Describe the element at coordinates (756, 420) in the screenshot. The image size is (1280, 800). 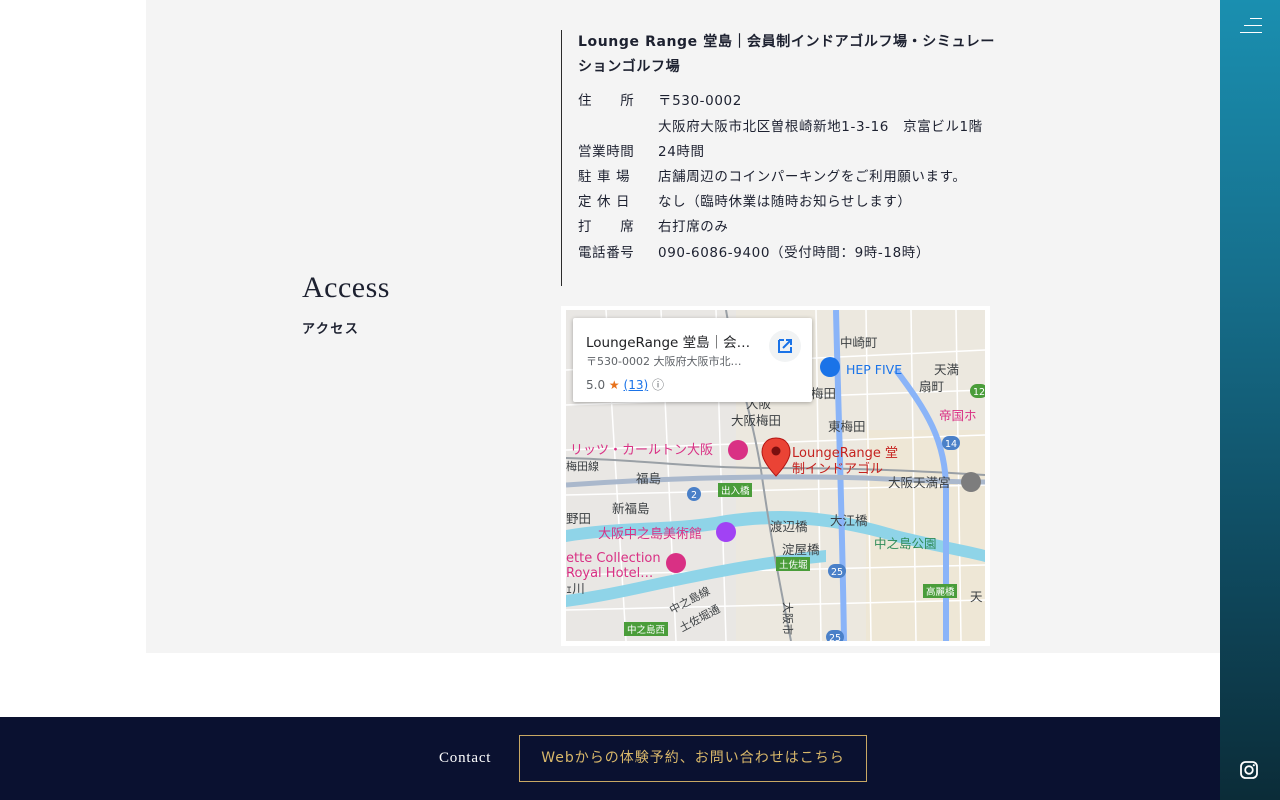
I see `map-label: 大阪梅田` at that location.